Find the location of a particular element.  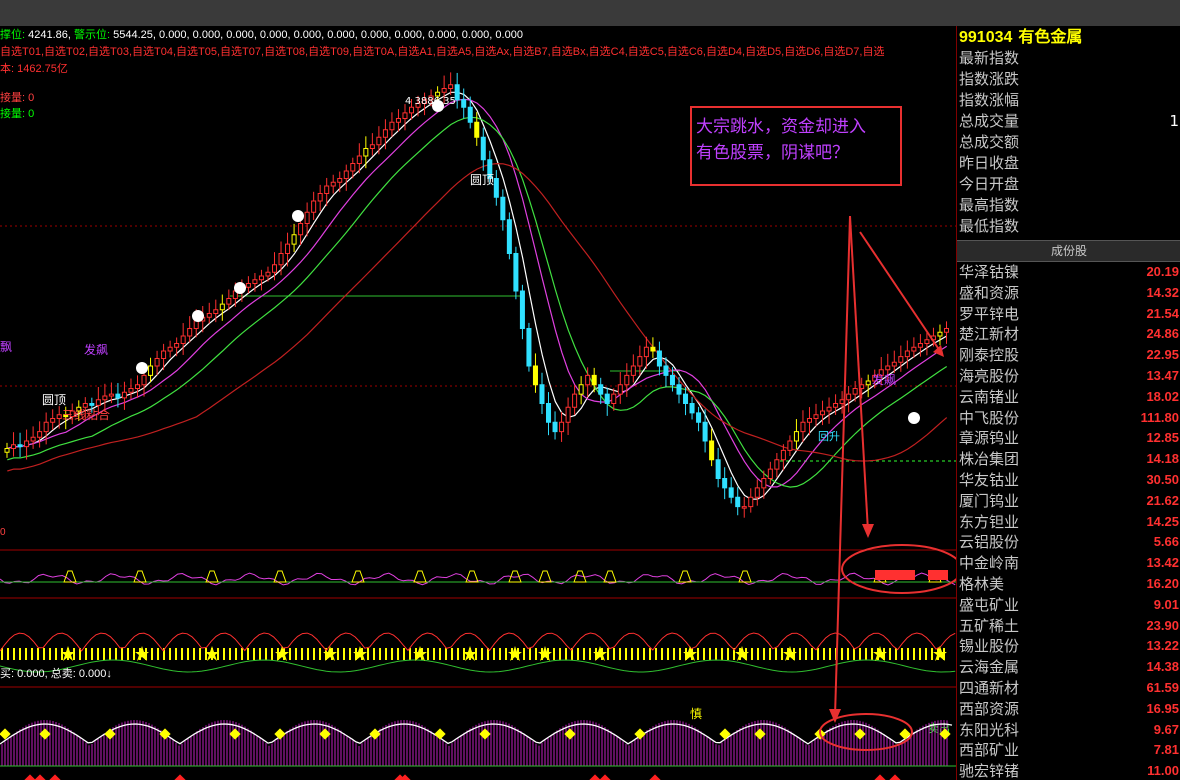

support-value: 4241.86, is located at coordinates (49, 34).